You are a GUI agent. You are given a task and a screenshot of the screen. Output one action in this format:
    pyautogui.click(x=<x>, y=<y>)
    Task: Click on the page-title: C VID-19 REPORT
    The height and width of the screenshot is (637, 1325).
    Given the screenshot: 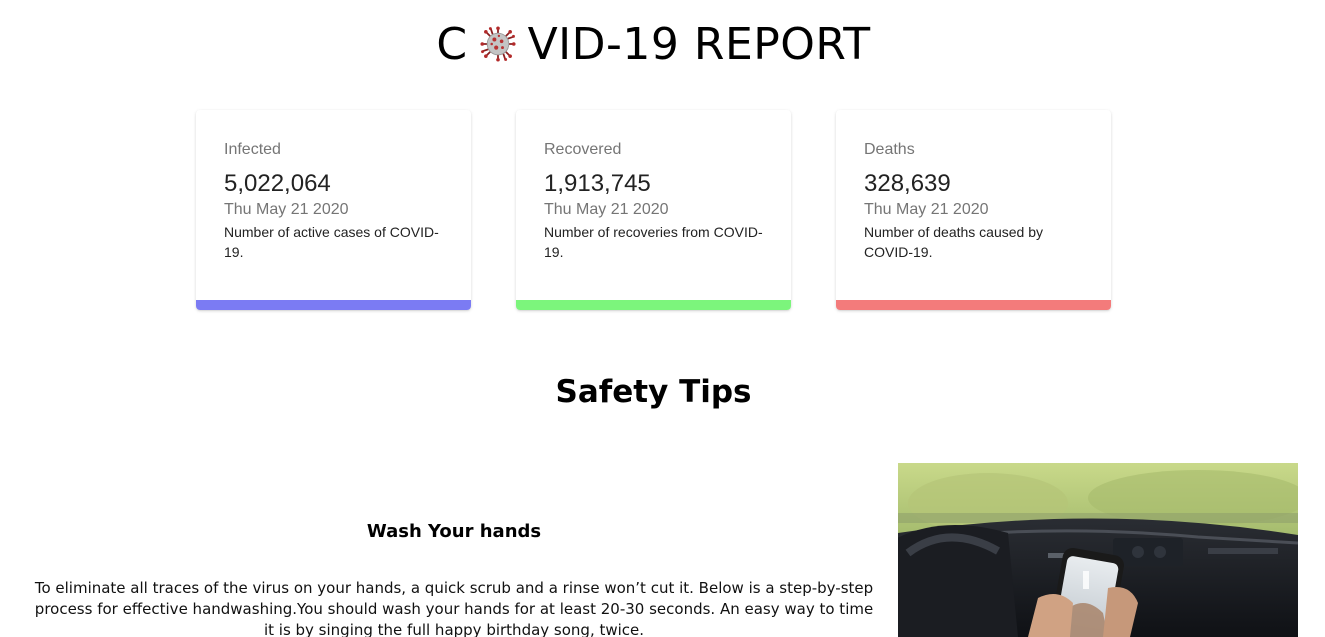 What is the action you would take?
    pyautogui.click(x=653, y=44)
    